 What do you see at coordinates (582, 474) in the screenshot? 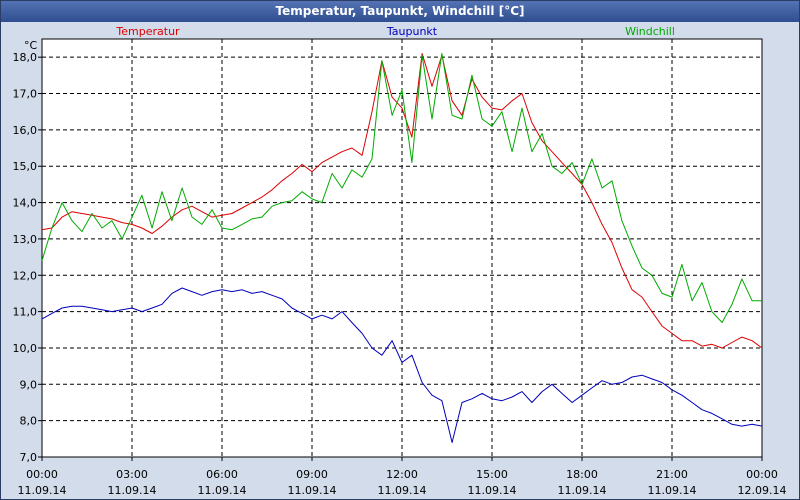
I see `x-tick-time-label: 18:00` at bounding box center [582, 474].